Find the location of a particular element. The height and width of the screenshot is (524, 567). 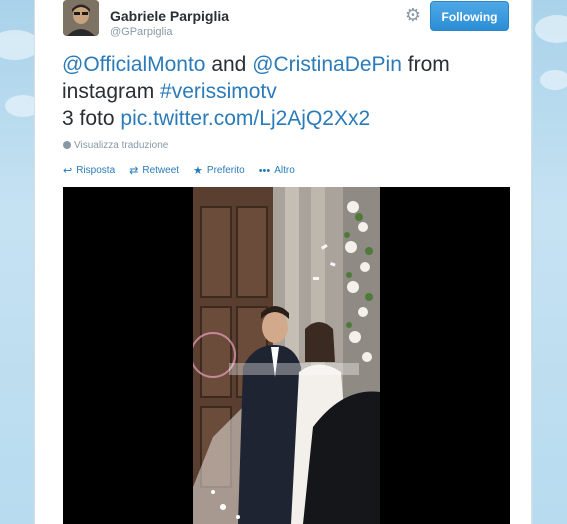

translate-link: Visualizza traduzione is located at coordinates (115, 145).